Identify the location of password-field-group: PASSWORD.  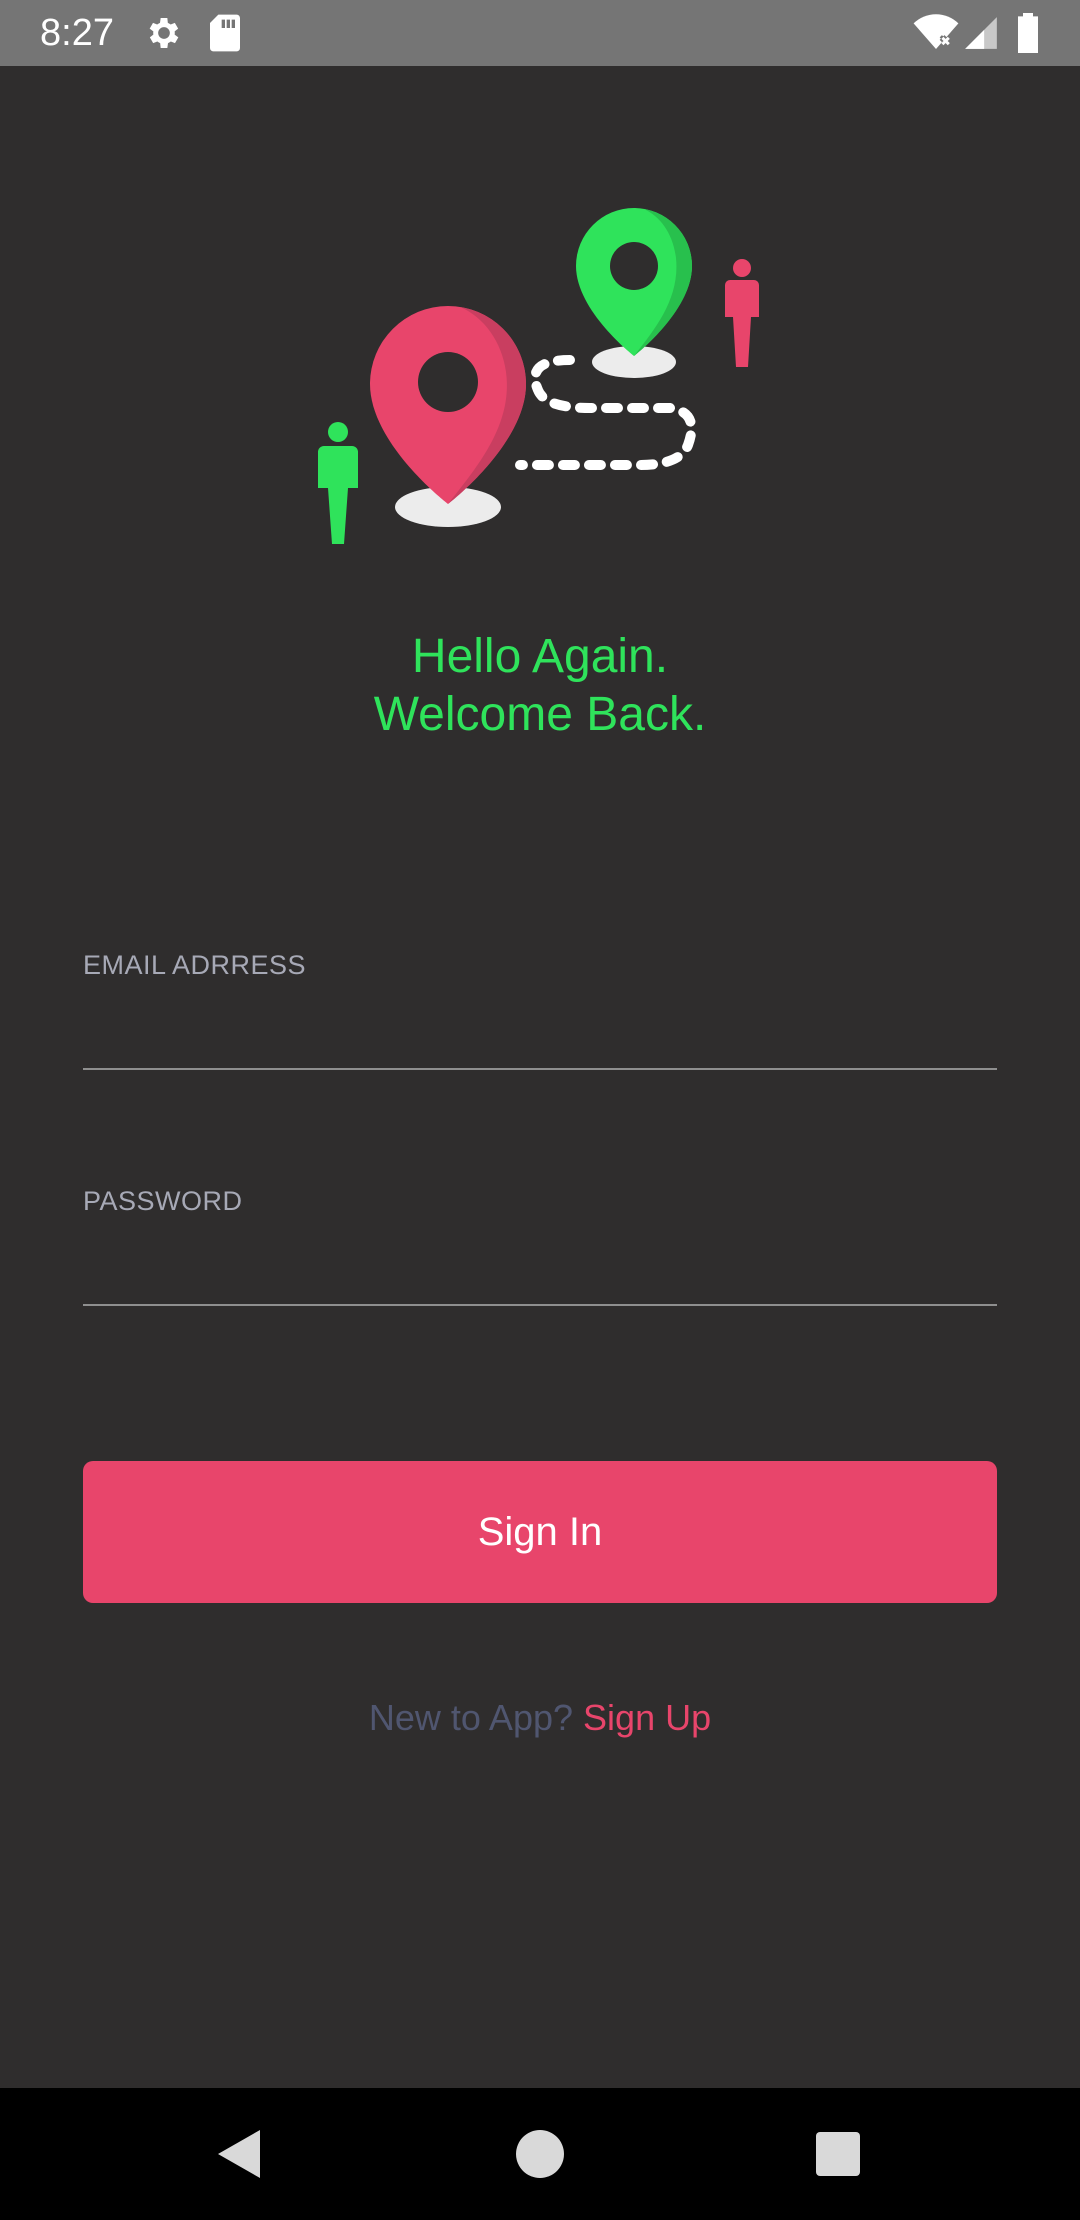
(540, 1245).